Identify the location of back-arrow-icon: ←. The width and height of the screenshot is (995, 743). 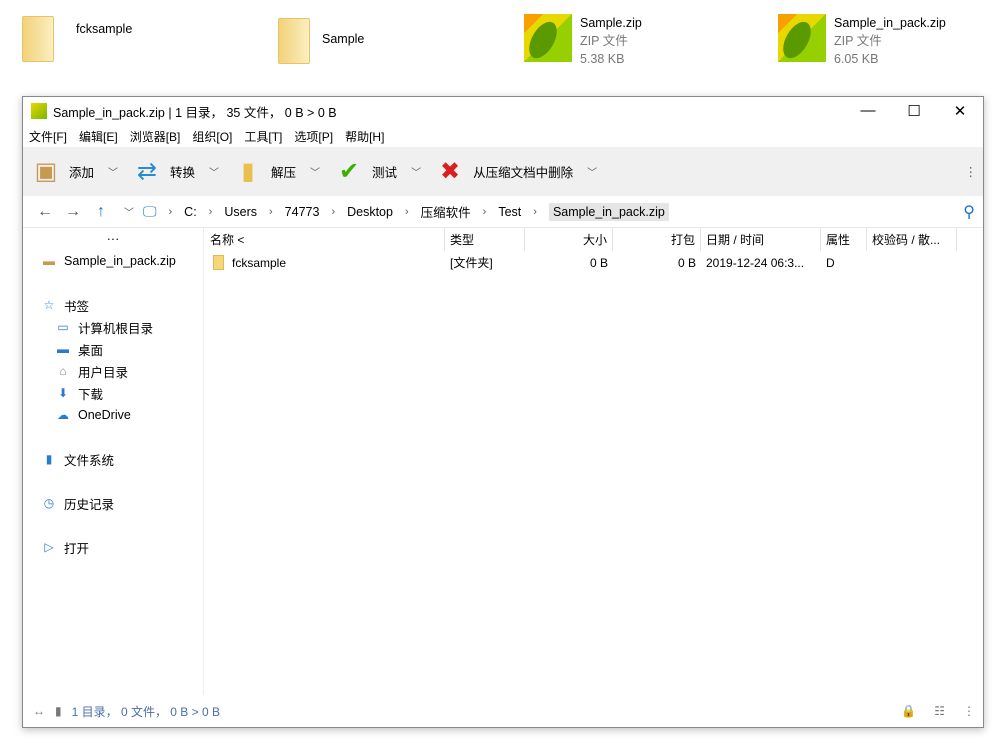
(45, 212).